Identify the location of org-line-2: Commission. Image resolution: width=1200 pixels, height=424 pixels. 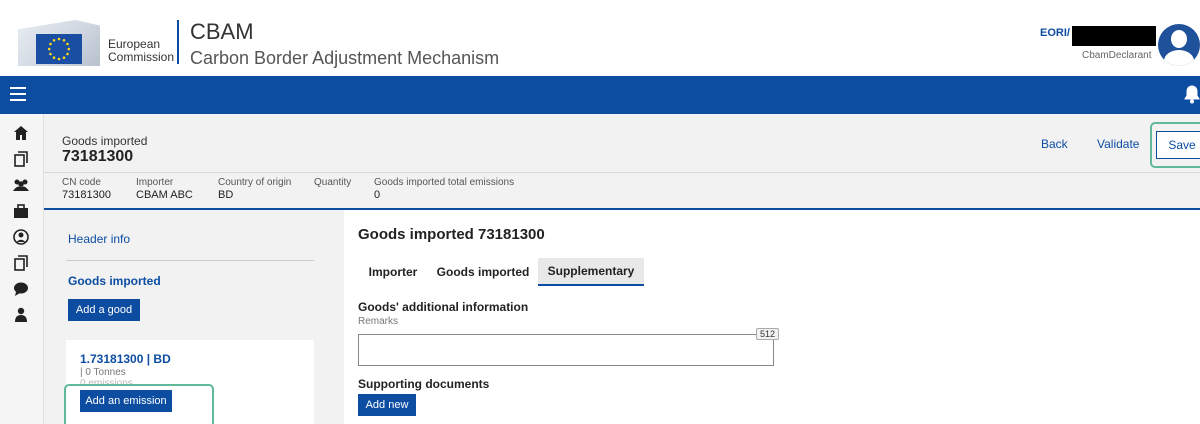
(141, 57).